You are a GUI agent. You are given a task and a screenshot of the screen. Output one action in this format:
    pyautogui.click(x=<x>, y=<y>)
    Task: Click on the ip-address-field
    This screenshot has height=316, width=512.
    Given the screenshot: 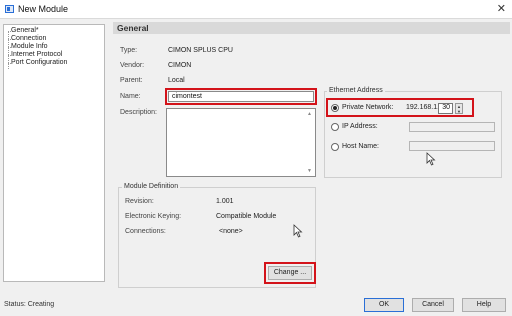 What is the action you would take?
    pyautogui.click(x=452, y=127)
    